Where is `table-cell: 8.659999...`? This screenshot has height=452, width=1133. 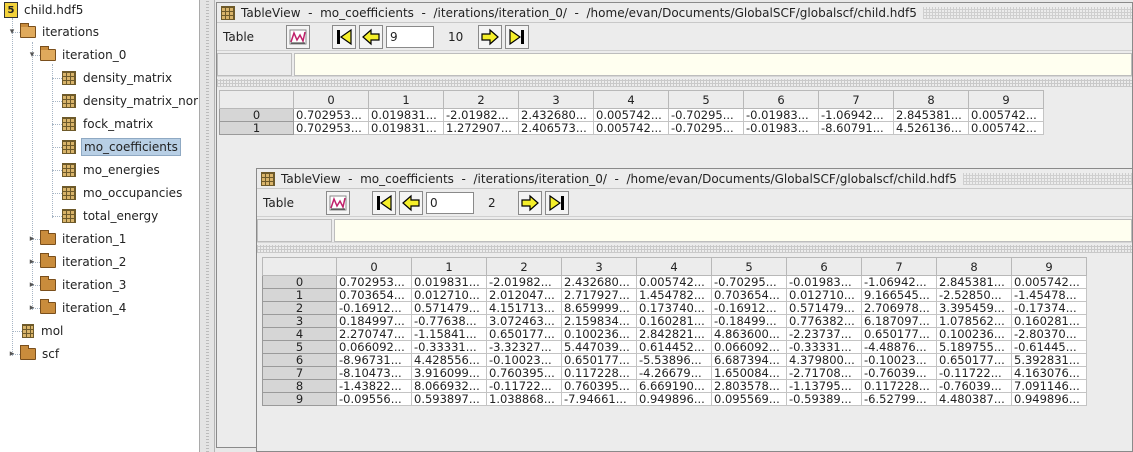 table-cell: 8.659999... is located at coordinates (599, 308).